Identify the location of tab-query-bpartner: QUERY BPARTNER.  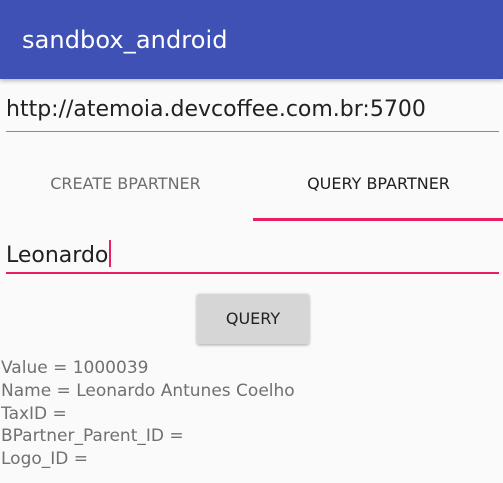
(378, 192).